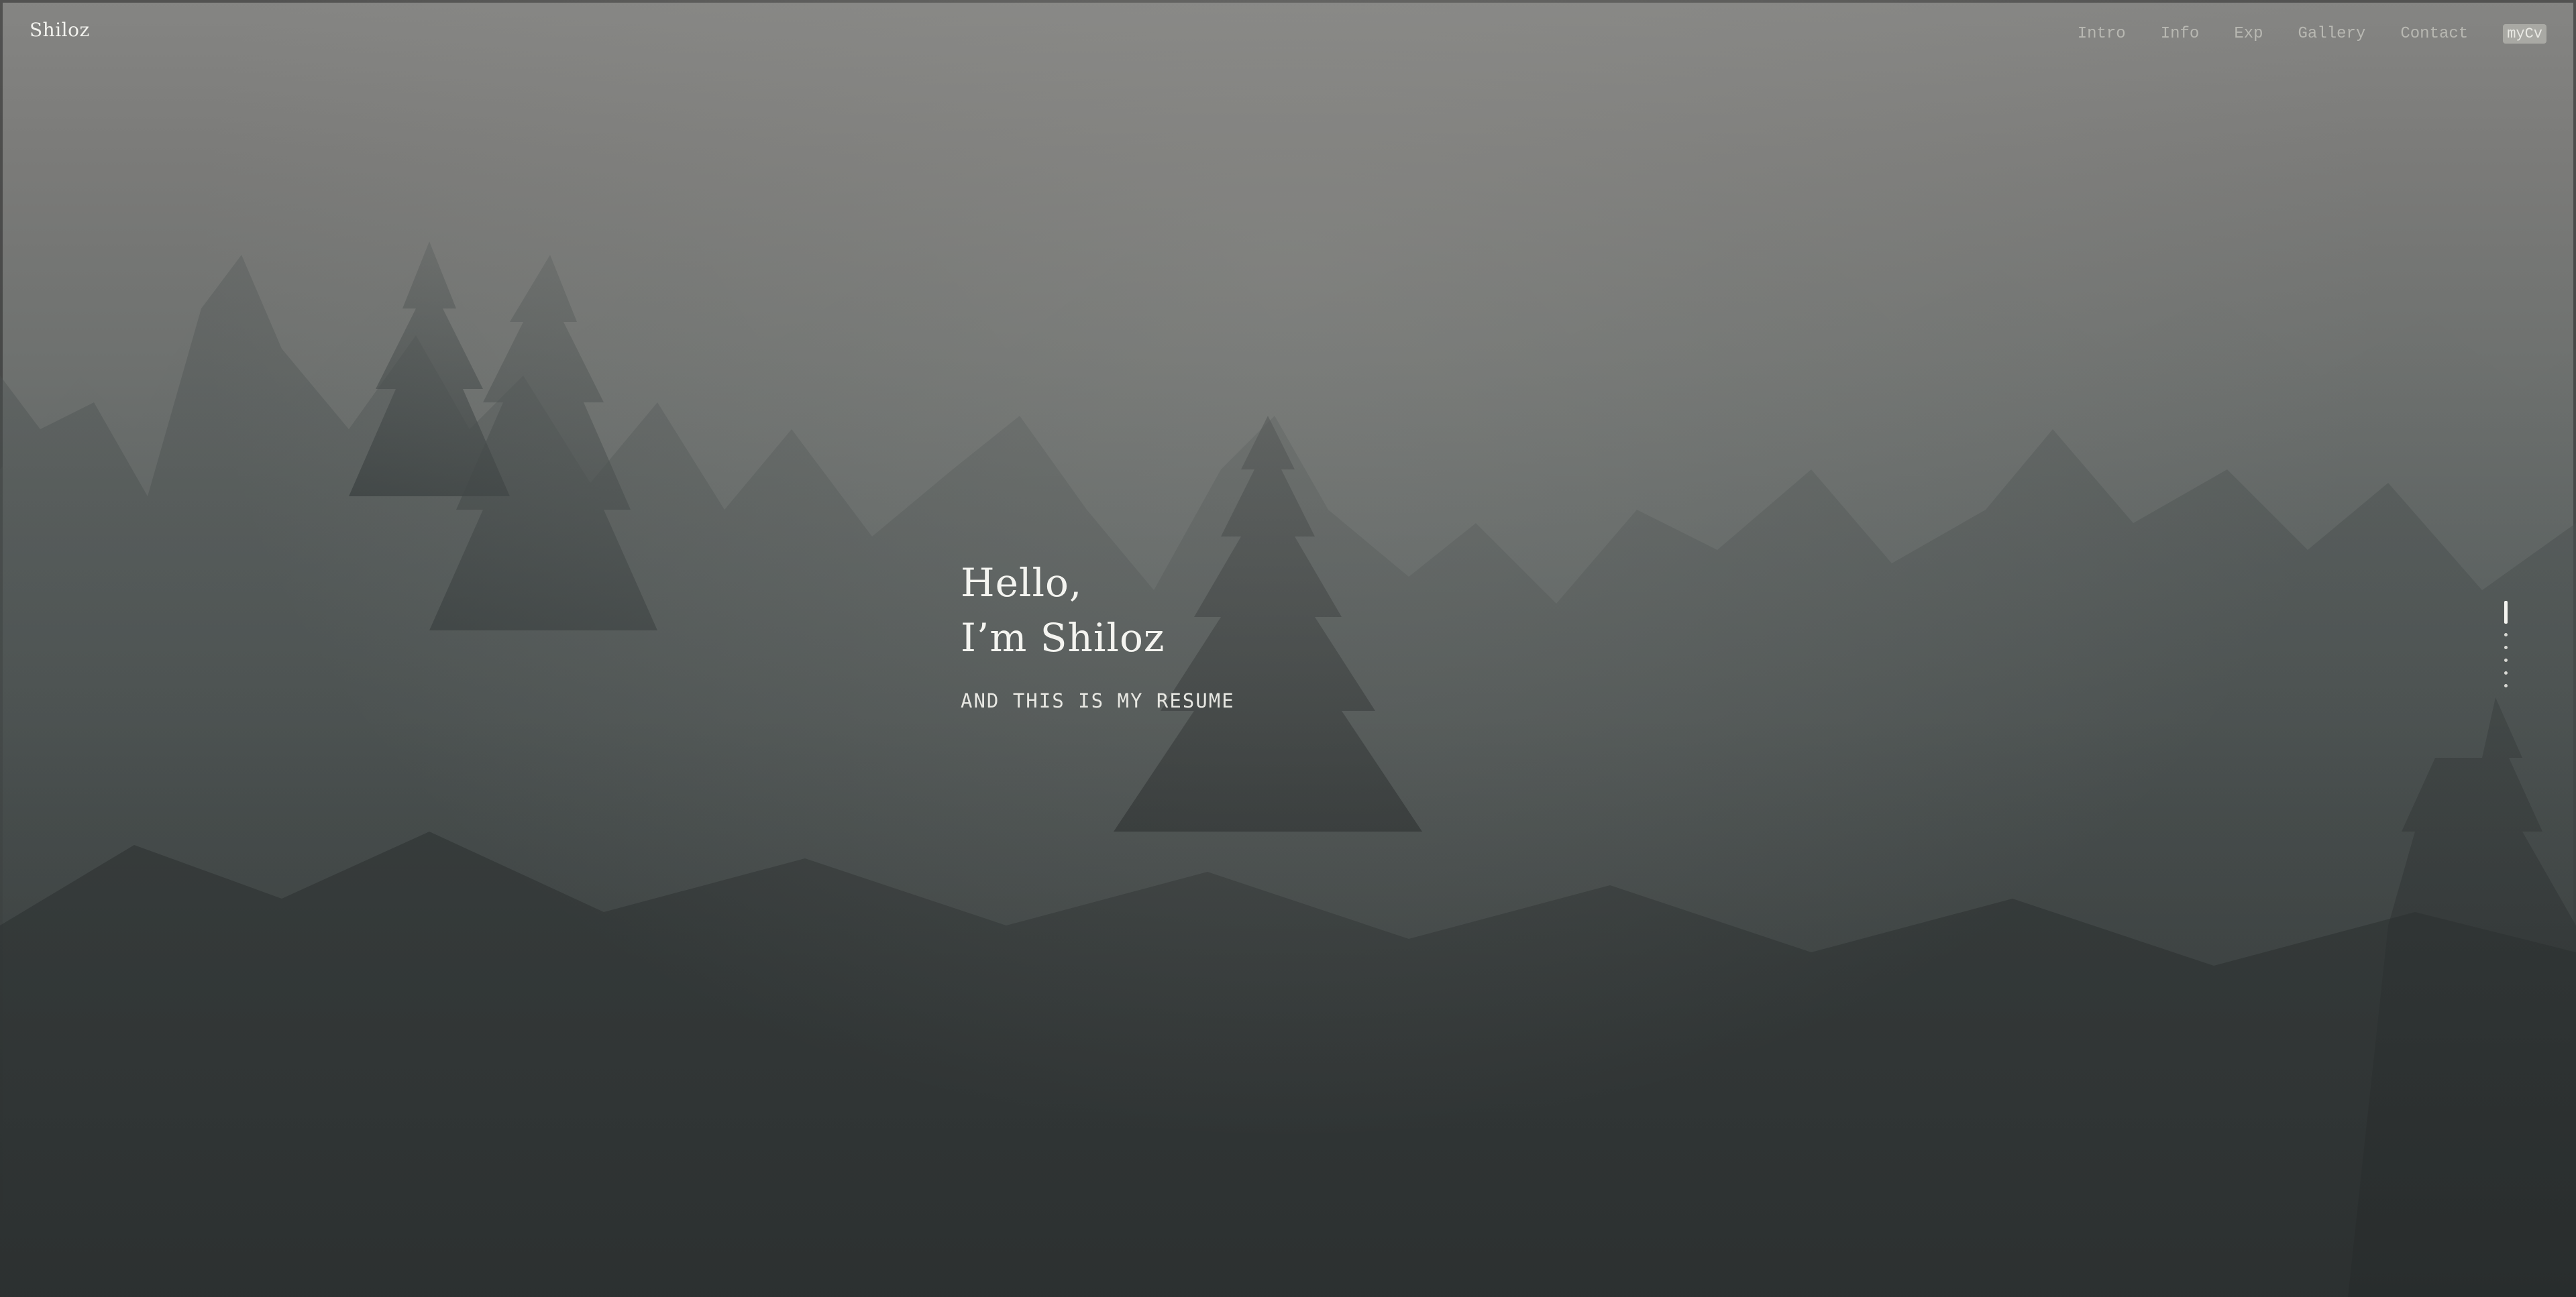 The height and width of the screenshot is (1297, 2576). Describe the element at coordinates (60, 30) in the screenshot. I see `brand-logo: Shiloz` at that location.